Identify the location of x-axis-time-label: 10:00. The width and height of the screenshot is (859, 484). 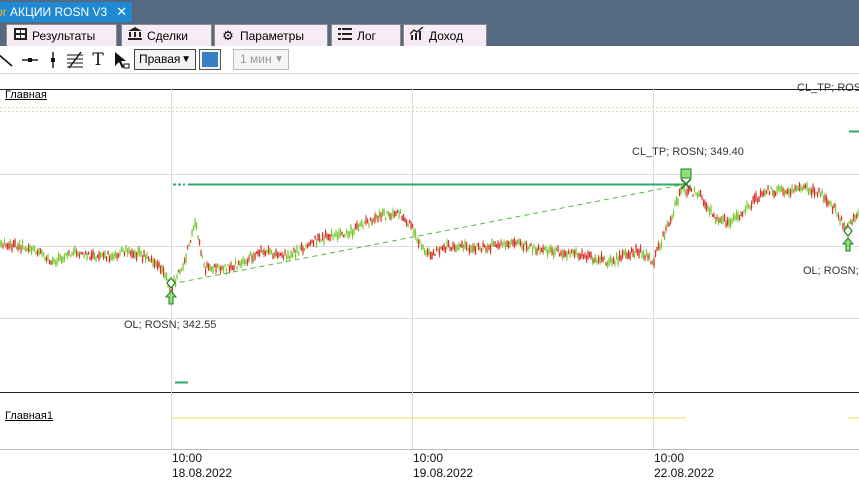
(669, 458).